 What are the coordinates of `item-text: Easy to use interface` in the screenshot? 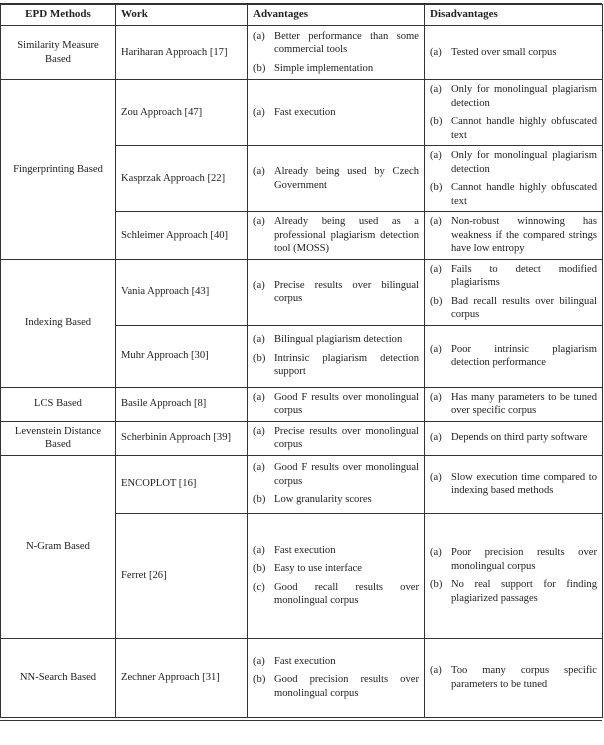 It's located at (318, 568).